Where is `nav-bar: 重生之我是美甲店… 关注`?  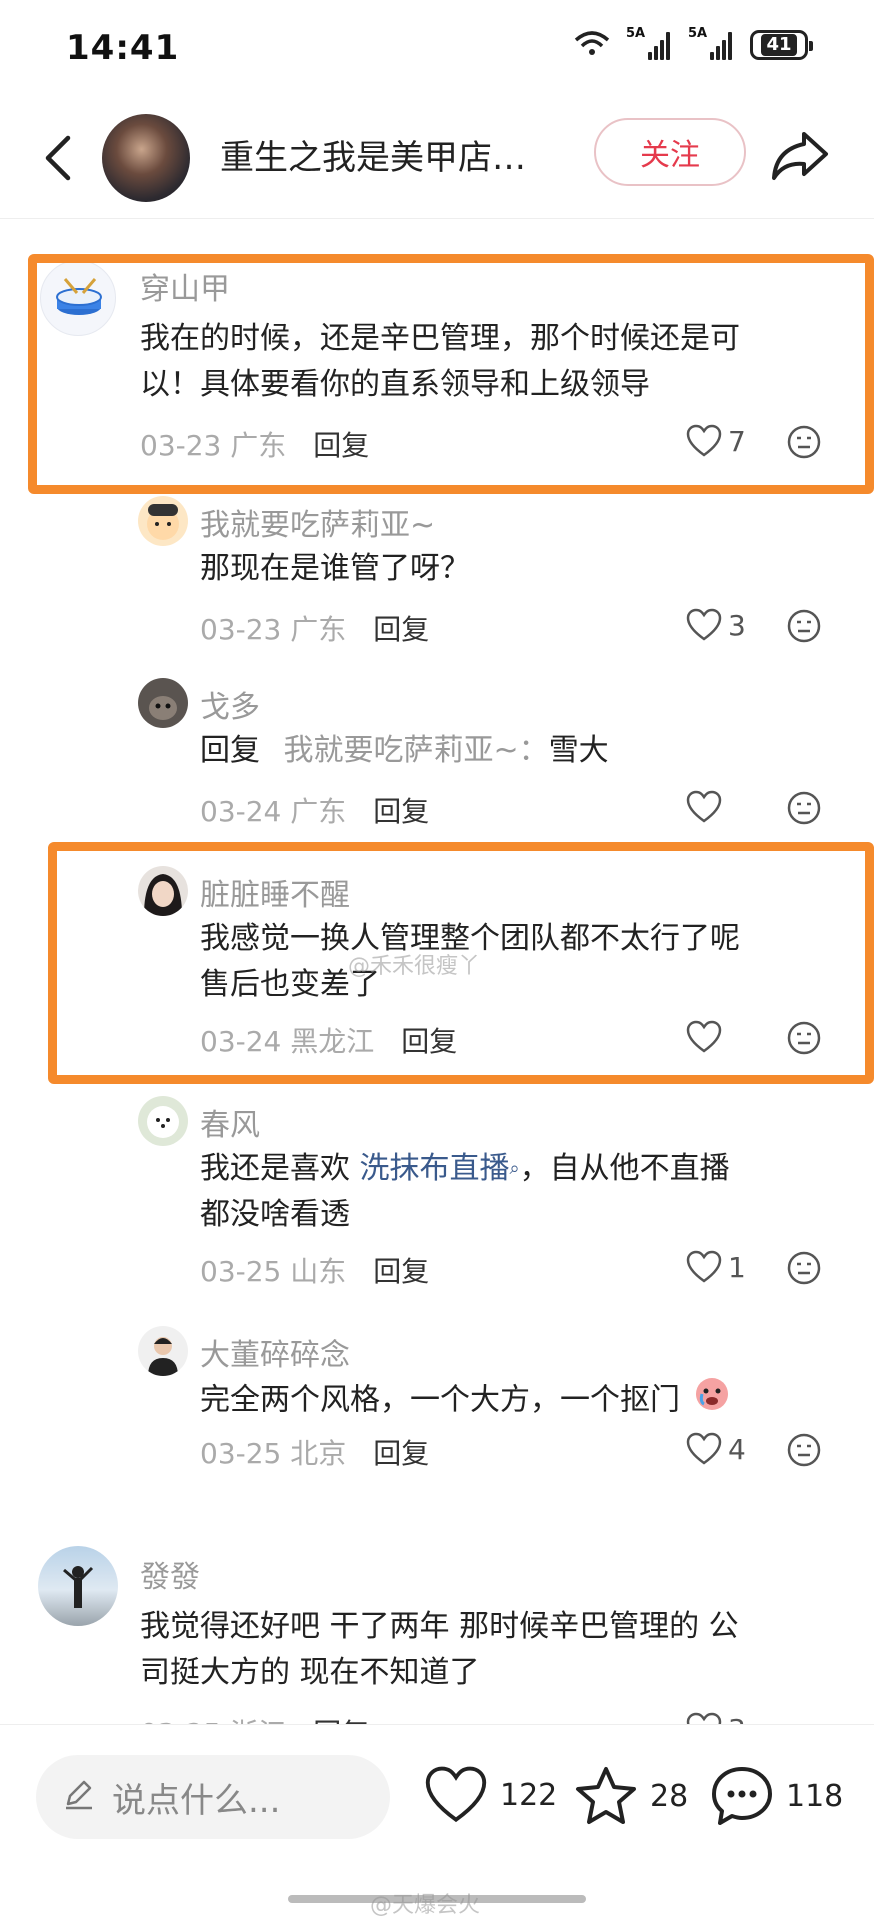
nav-bar: 重生之我是美甲店… 关注 is located at coordinates (437, 159).